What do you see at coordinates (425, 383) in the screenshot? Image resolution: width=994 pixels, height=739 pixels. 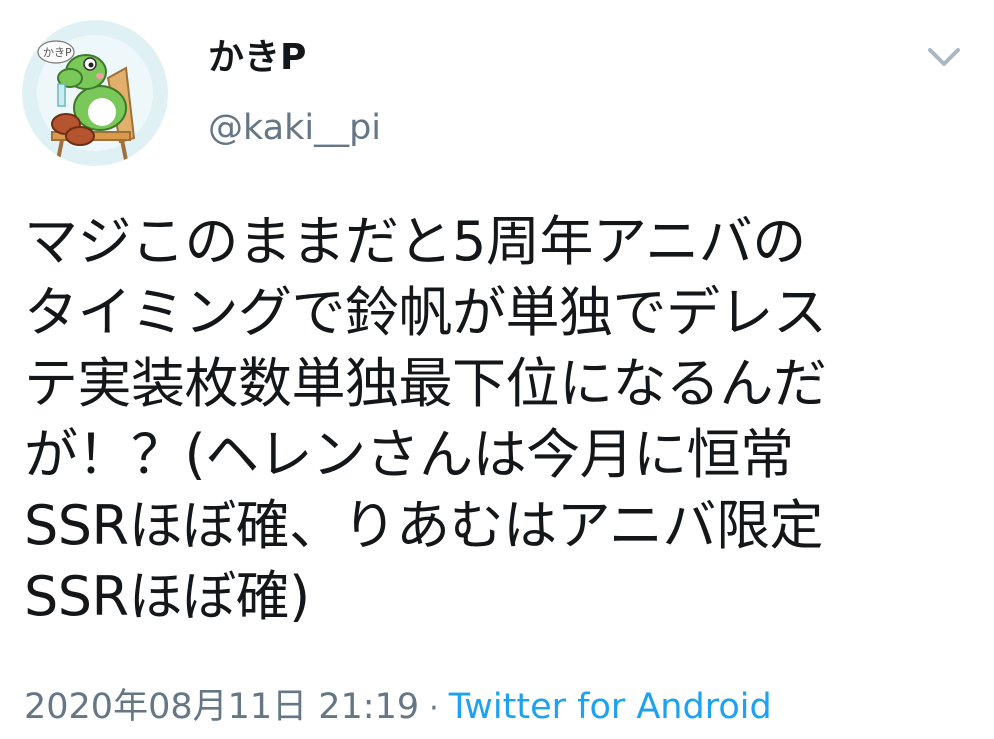 I see `tweet-text-line: テ実装枚数単独最下位になるんだ` at bounding box center [425, 383].